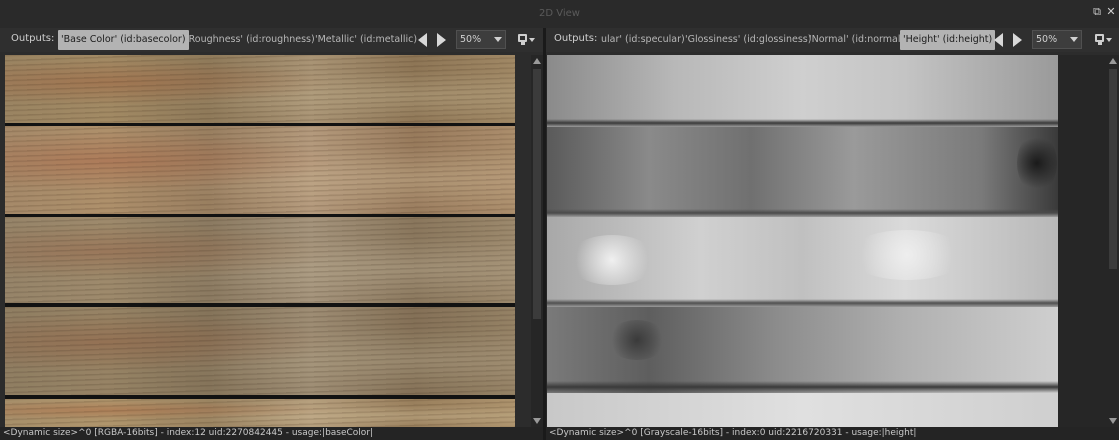 The width and height of the screenshot is (1119, 440). Describe the element at coordinates (1097, 12) in the screenshot. I see `restore-window-icon: ⧉` at that location.